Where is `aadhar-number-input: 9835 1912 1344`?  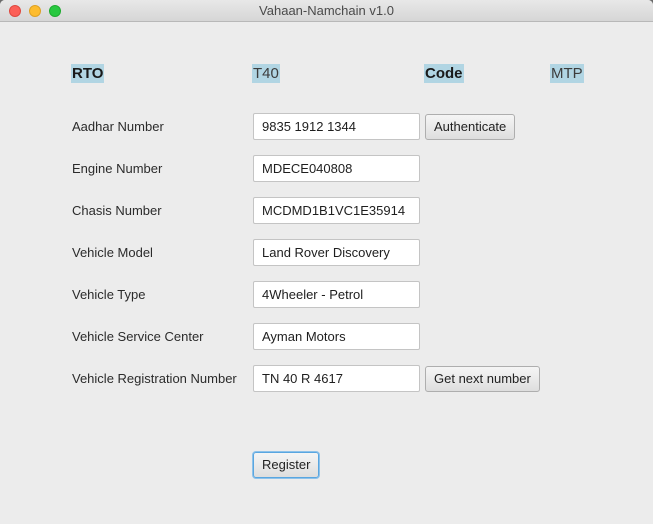
aadhar-number-input: 9835 1912 1344 is located at coordinates (336, 126).